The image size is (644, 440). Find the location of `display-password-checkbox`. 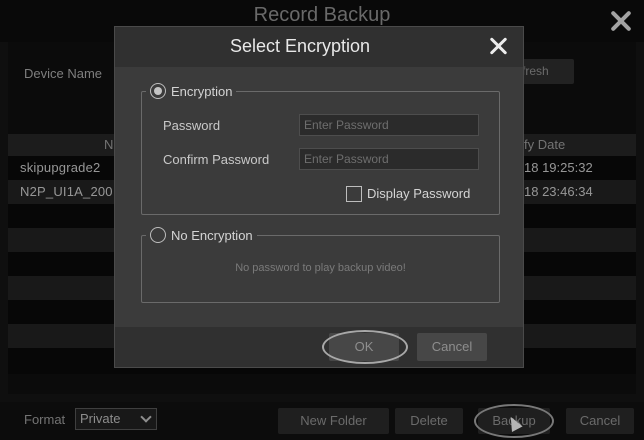

display-password-checkbox is located at coordinates (354, 194).